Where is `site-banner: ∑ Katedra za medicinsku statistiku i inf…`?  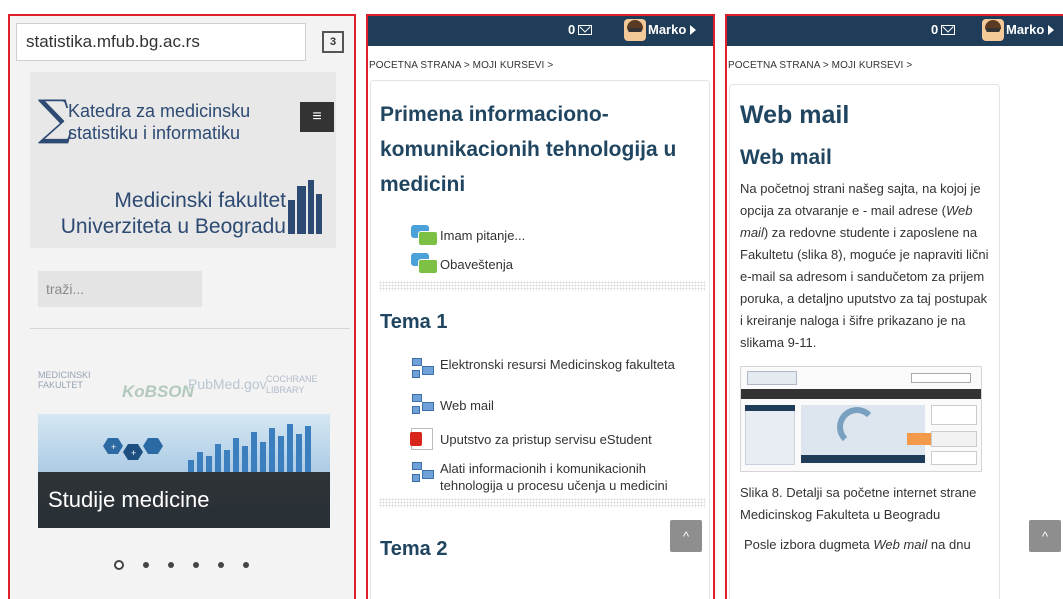 site-banner: ∑ Katedra za medicinsku statistiku i inf… is located at coordinates (183, 160).